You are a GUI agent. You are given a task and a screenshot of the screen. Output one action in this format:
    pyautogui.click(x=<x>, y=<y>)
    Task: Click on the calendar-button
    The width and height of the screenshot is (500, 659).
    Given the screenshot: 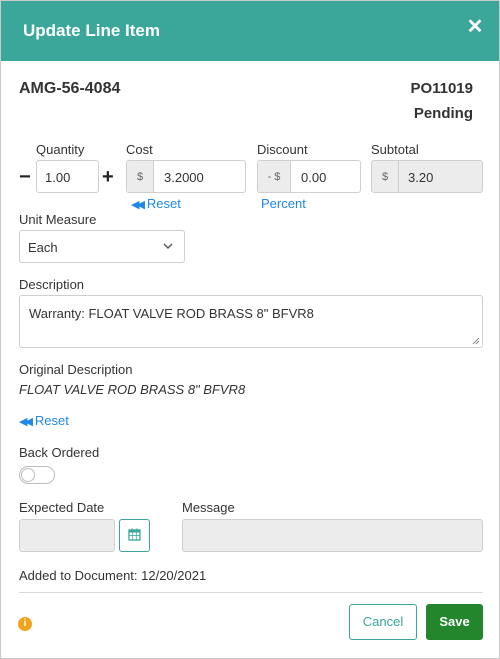 What is the action you would take?
    pyautogui.click(x=134, y=535)
    